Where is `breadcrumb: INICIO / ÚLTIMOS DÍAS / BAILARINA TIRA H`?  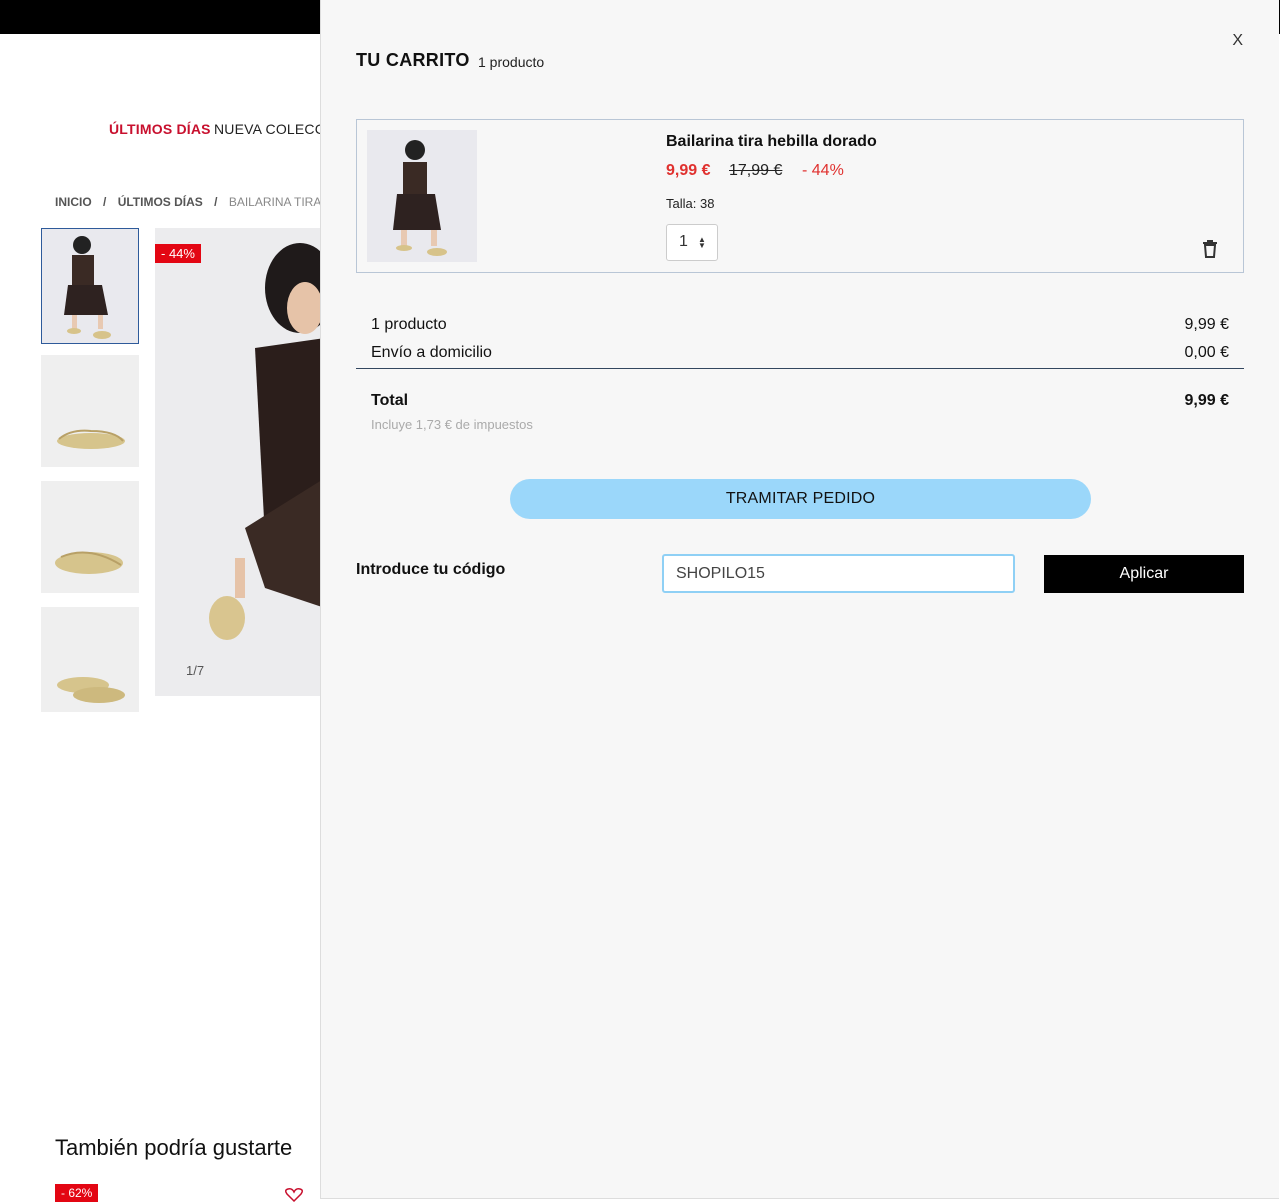 breadcrumb: INICIO / ÚLTIMOS DÍAS / BAILARINA TIRA H is located at coordinates (198, 202).